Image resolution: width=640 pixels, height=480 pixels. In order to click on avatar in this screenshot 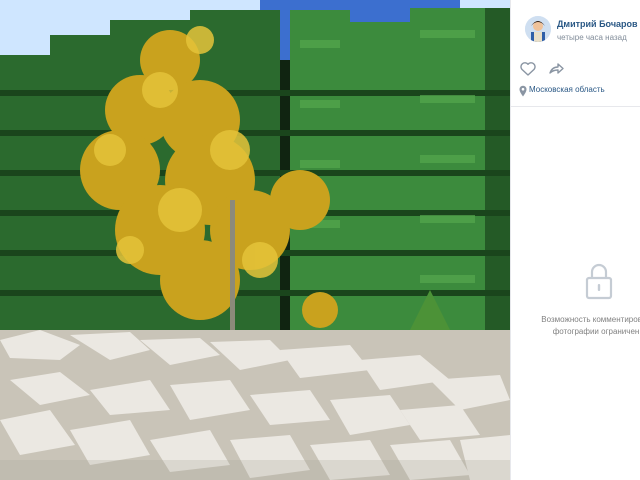, I will do `click(538, 29)`.